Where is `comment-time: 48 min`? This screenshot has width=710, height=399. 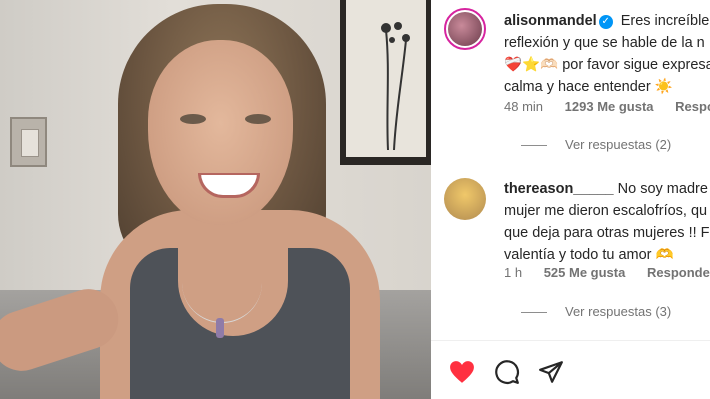 comment-time: 48 min is located at coordinates (524, 106).